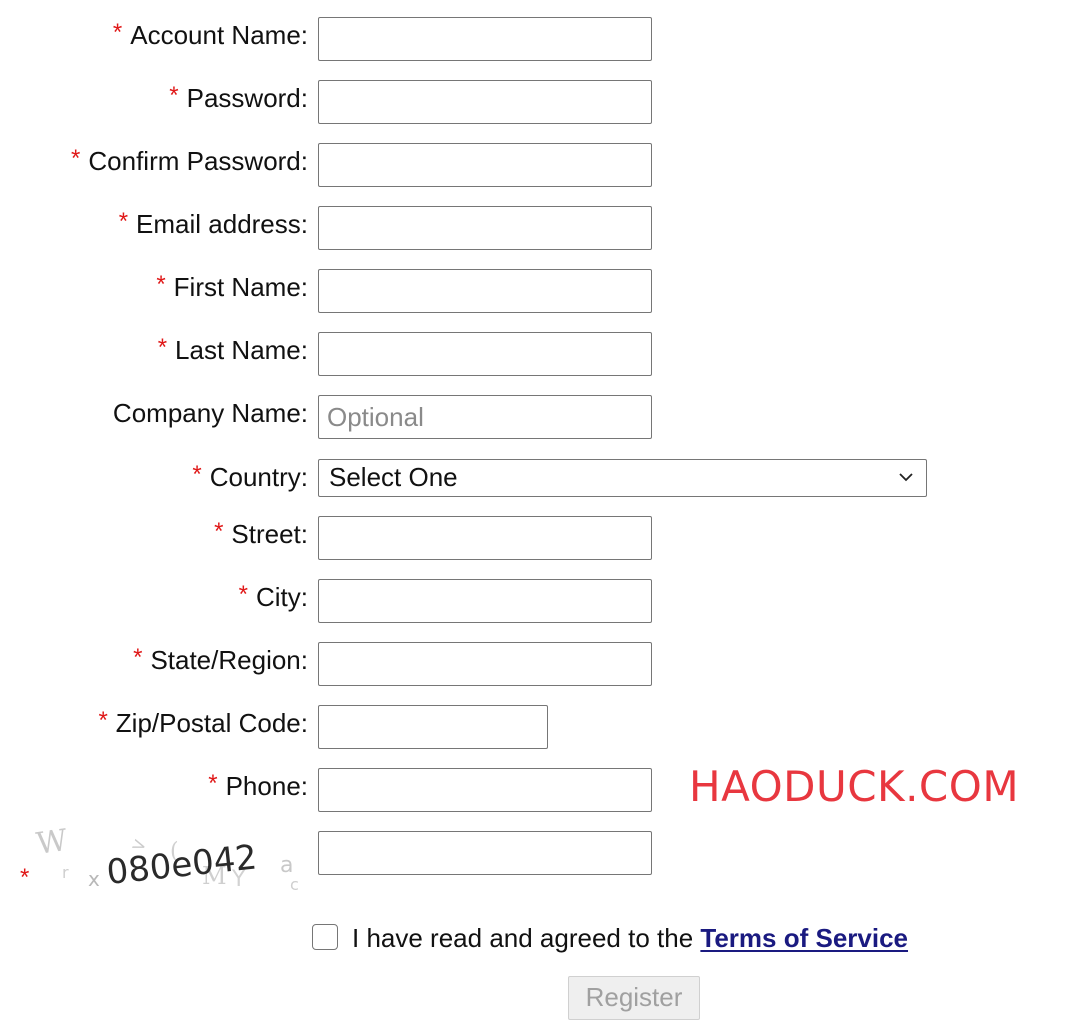  I want to click on terms-of-service-link: Terms of Service, so click(804, 938).